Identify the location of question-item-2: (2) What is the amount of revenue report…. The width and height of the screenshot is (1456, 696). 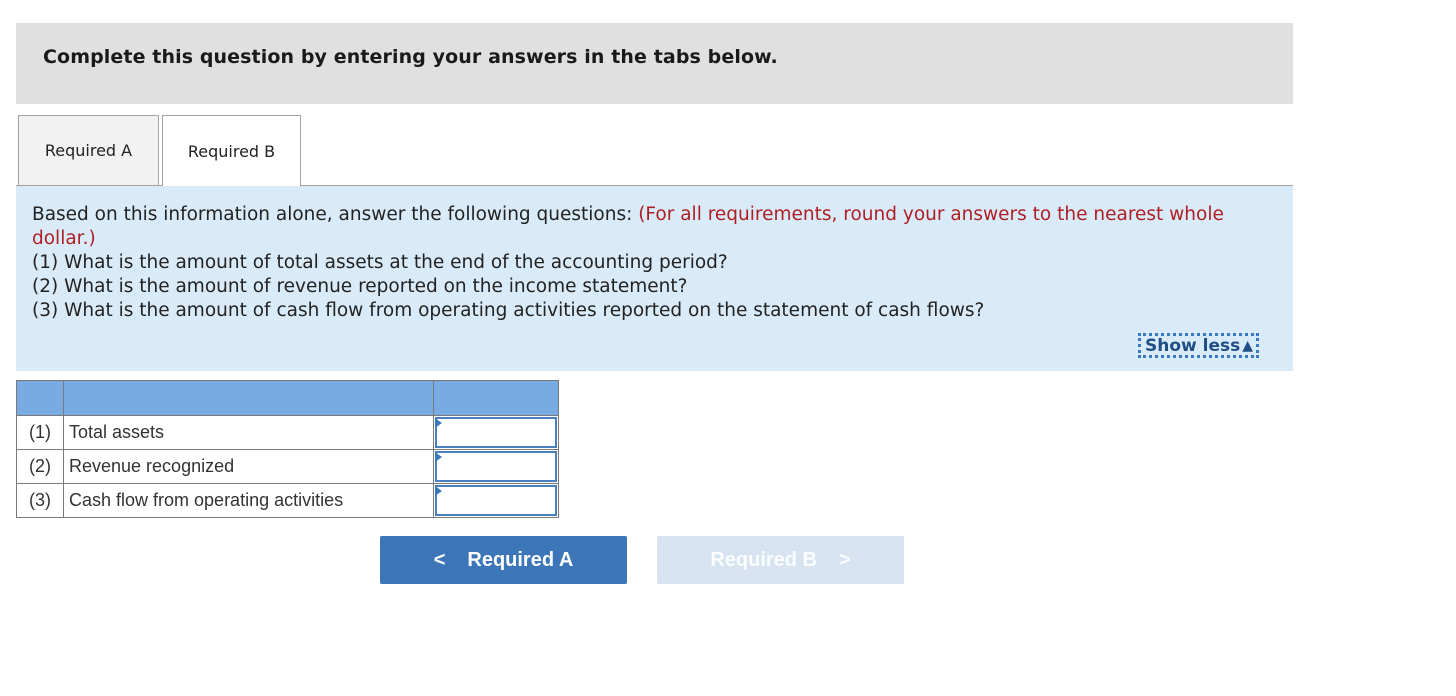
(360, 286).